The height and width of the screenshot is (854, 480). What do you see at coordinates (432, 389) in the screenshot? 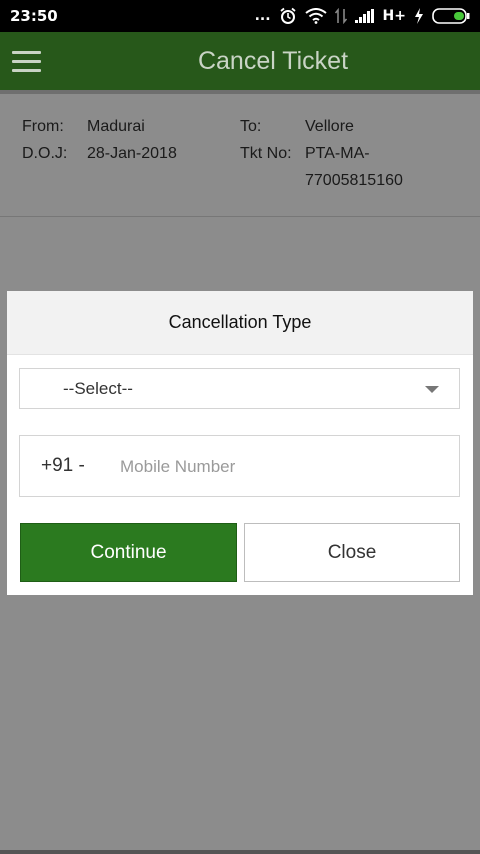
I see `dropdown-caret-icon` at bounding box center [432, 389].